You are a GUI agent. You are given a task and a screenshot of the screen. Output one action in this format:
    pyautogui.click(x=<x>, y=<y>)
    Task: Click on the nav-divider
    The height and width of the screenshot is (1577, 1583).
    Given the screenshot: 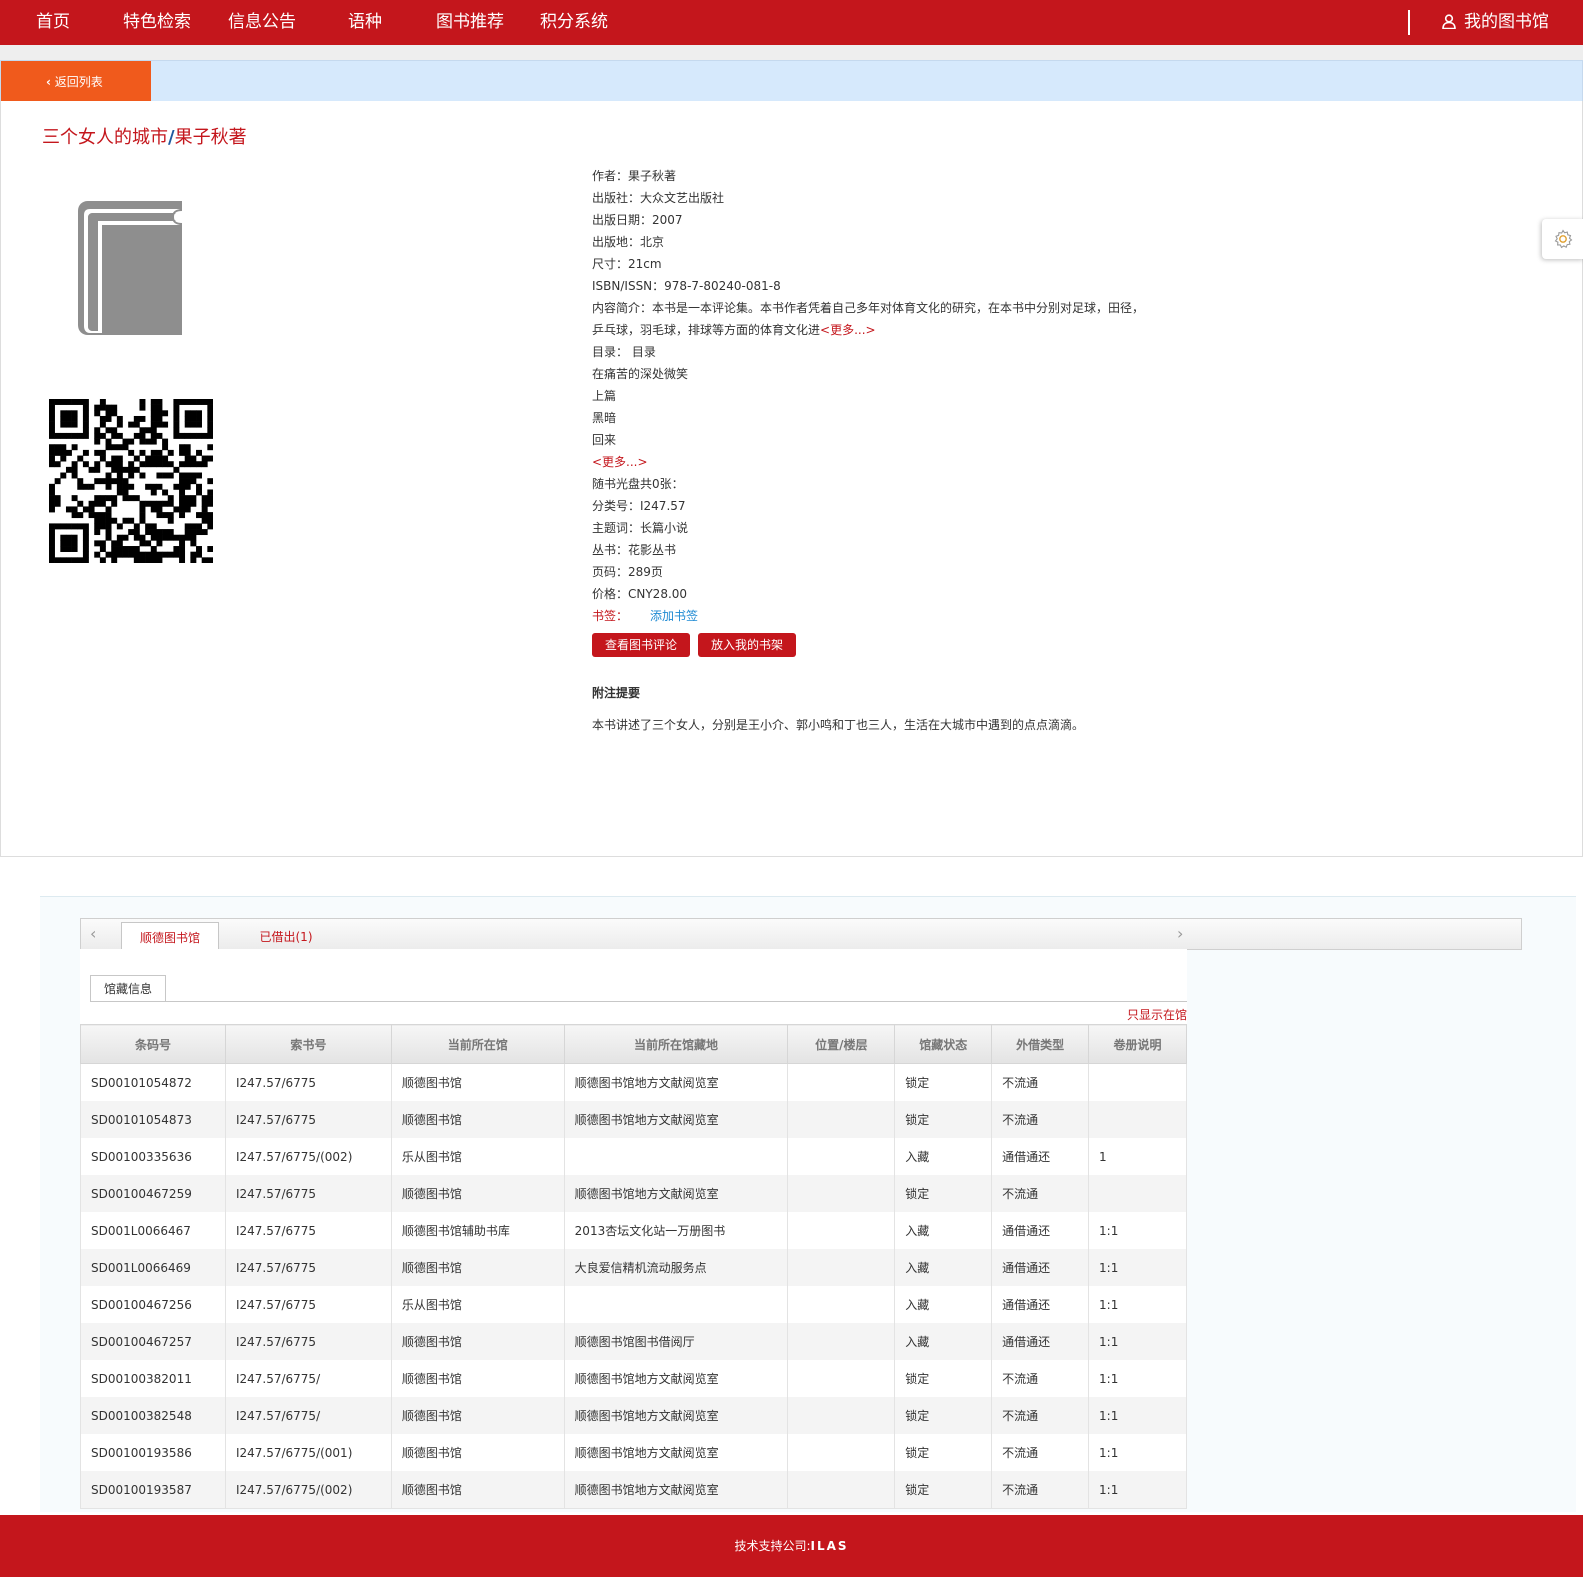 What is the action you would take?
    pyautogui.click(x=1409, y=22)
    